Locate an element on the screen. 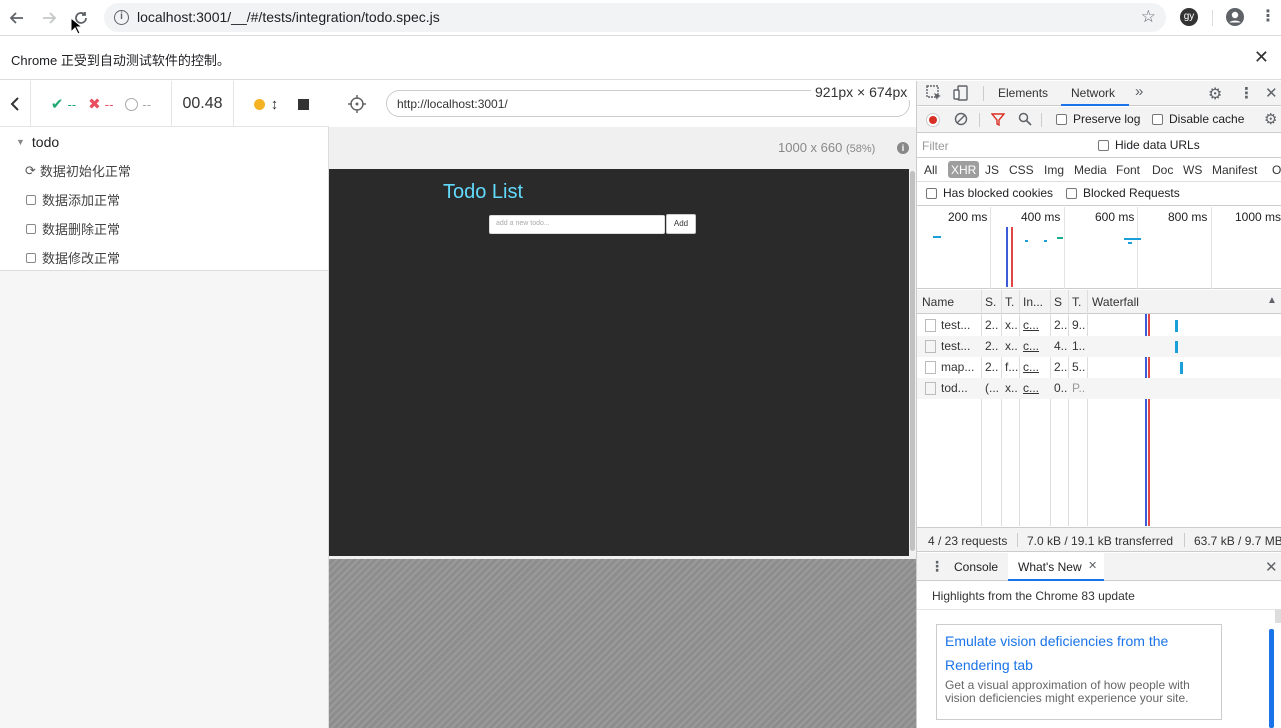  add-todo-button: Add is located at coordinates (681, 224).